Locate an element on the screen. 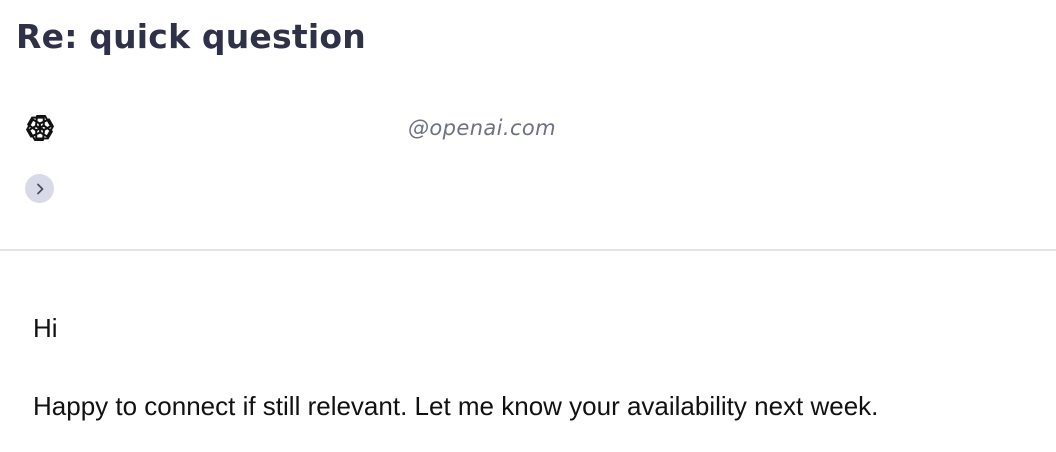 This screenshot has height=452, width=1056. chevron-right-icon is located at coordinates (39, 188).